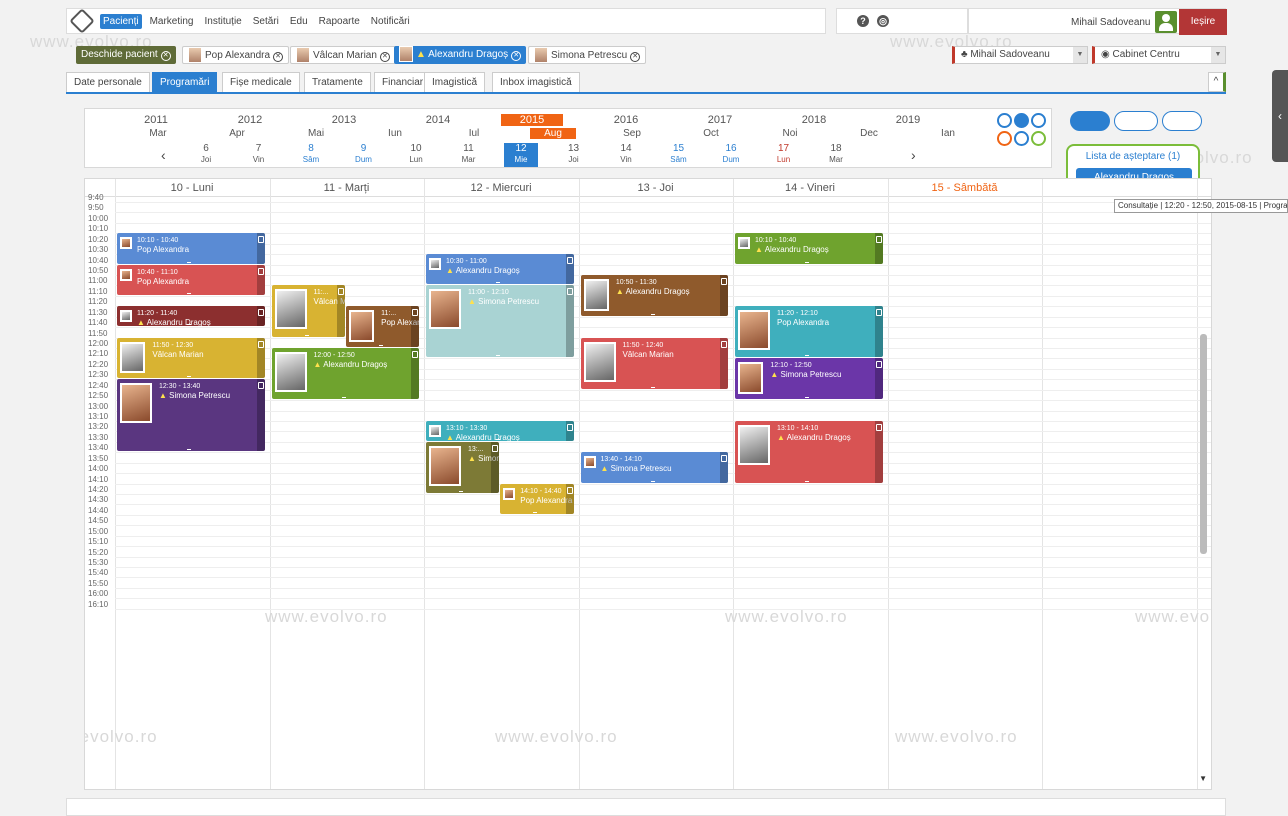 The image size is (1288, 816). What do you see at coordinates (185, 82) in the screenshot?
I see `tab-programari: Programări` at bounding box center [185, 82].